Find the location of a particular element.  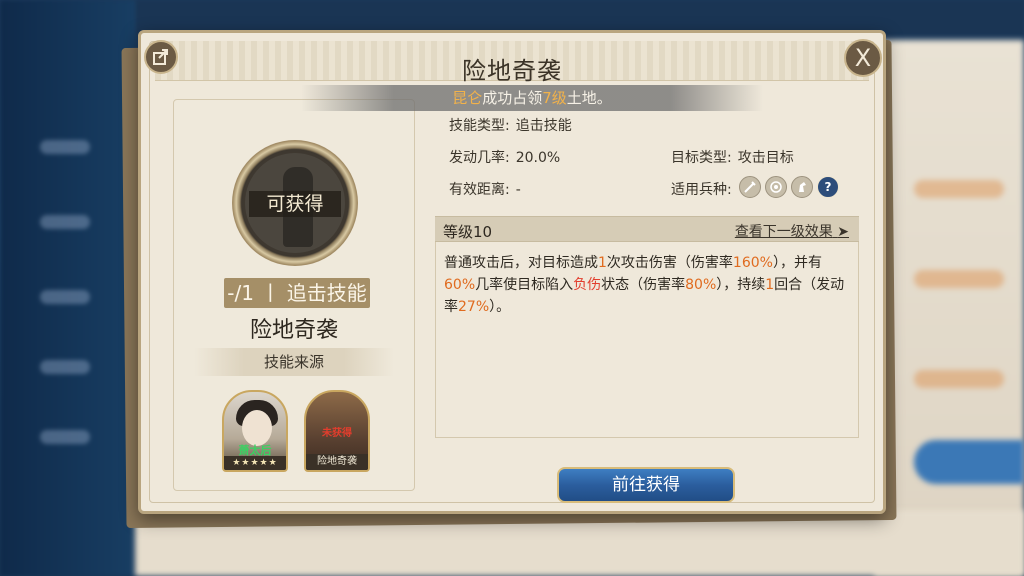

info-trigger-rate: 发动几率: 20.0% is located at coordinates (504, 157).